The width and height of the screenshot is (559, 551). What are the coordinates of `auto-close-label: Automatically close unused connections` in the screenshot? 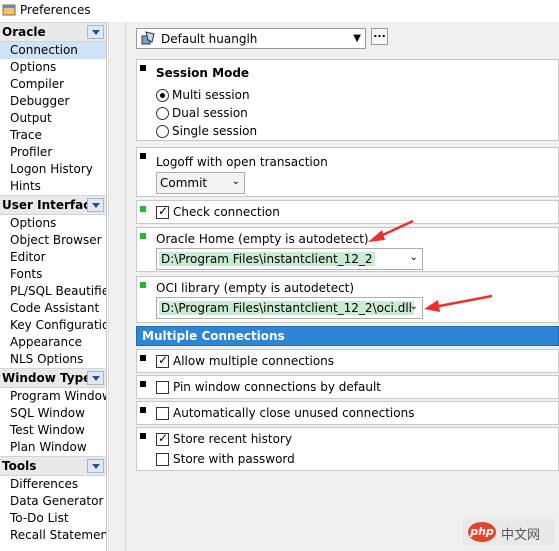 It's located at (294, 413).